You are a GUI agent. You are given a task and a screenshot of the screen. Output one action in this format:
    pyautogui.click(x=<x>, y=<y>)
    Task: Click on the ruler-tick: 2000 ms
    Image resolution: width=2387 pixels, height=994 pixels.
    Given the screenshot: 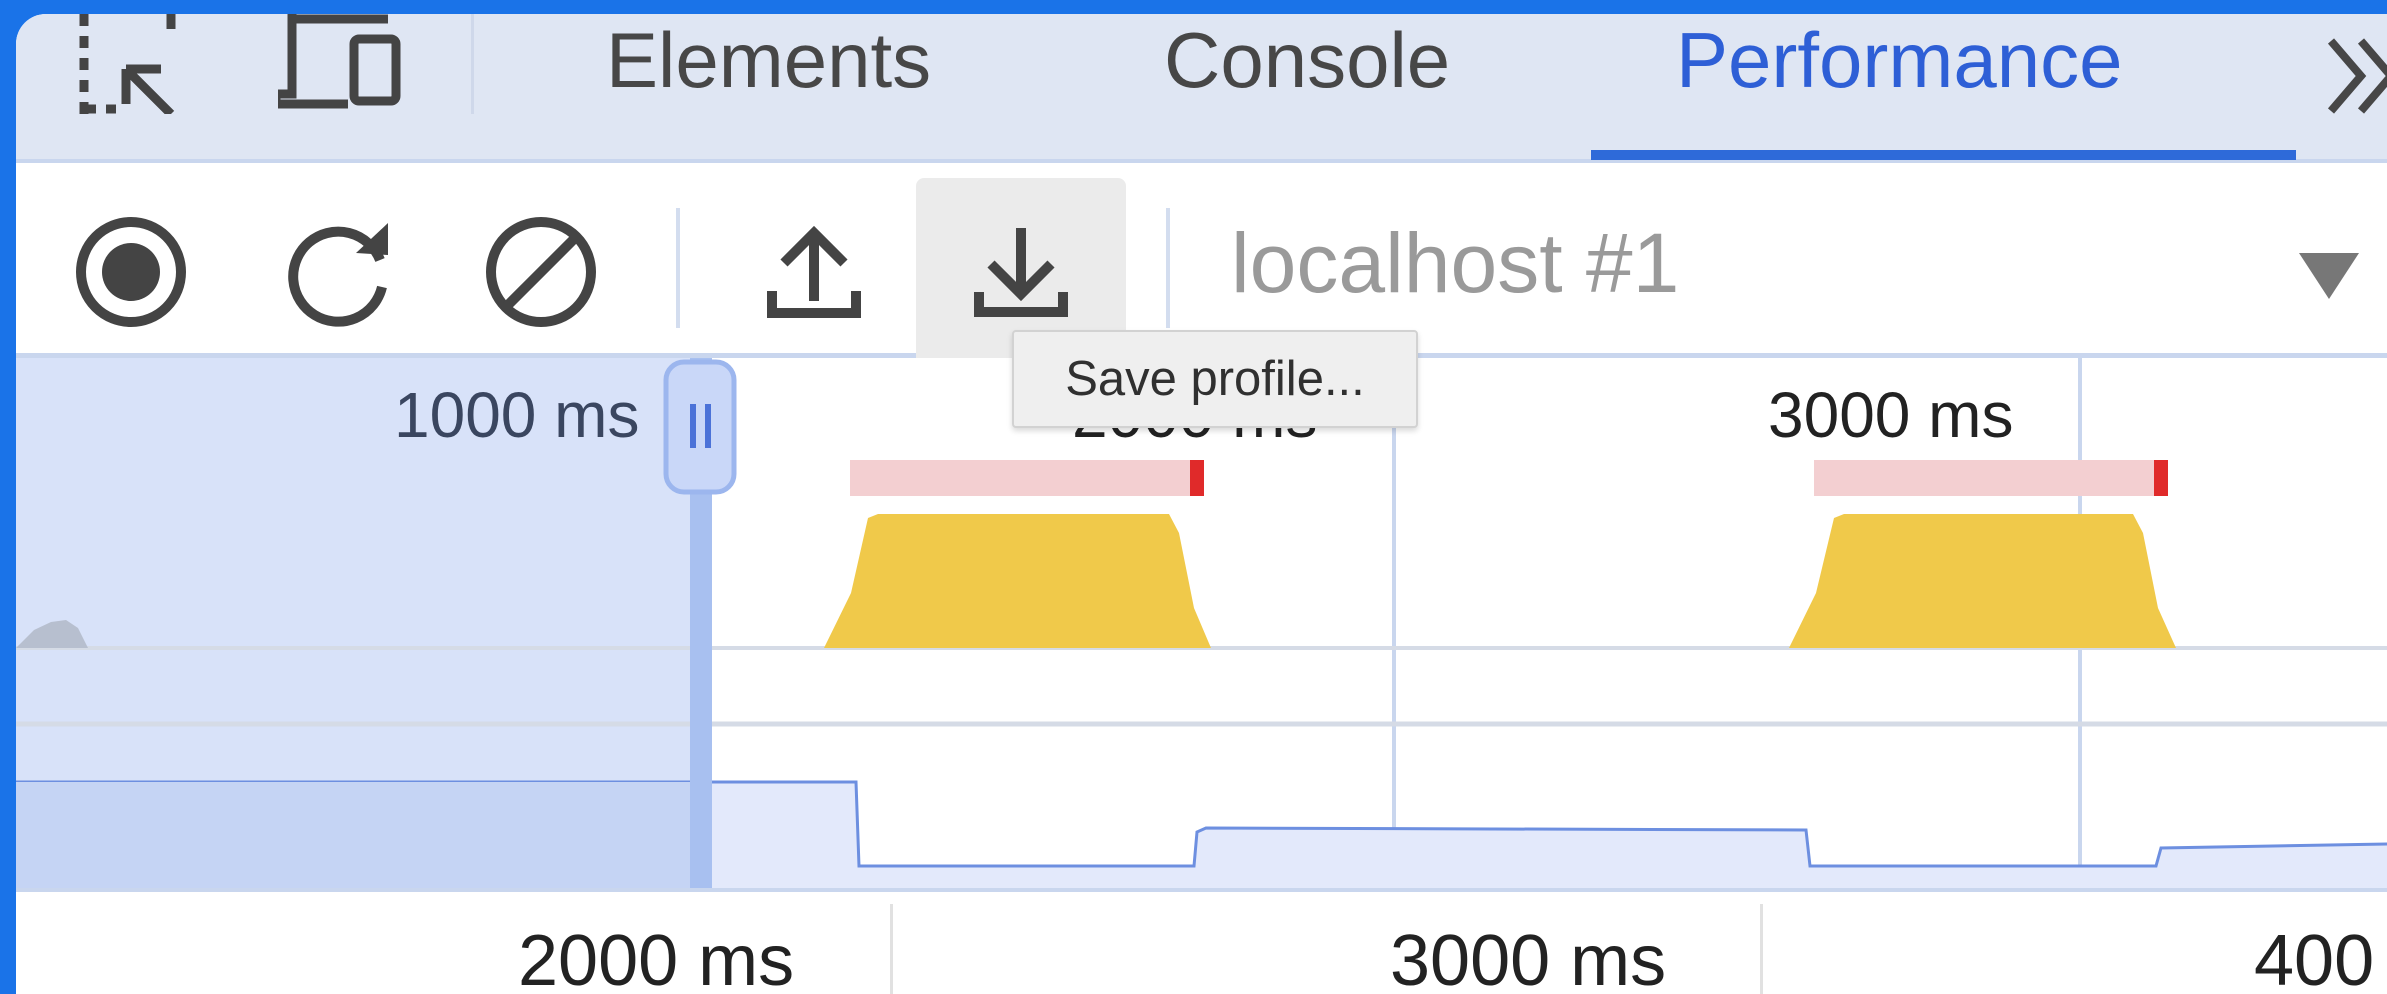 What is the action you would take?
    pyautogui.click(x=656, y=957)
    